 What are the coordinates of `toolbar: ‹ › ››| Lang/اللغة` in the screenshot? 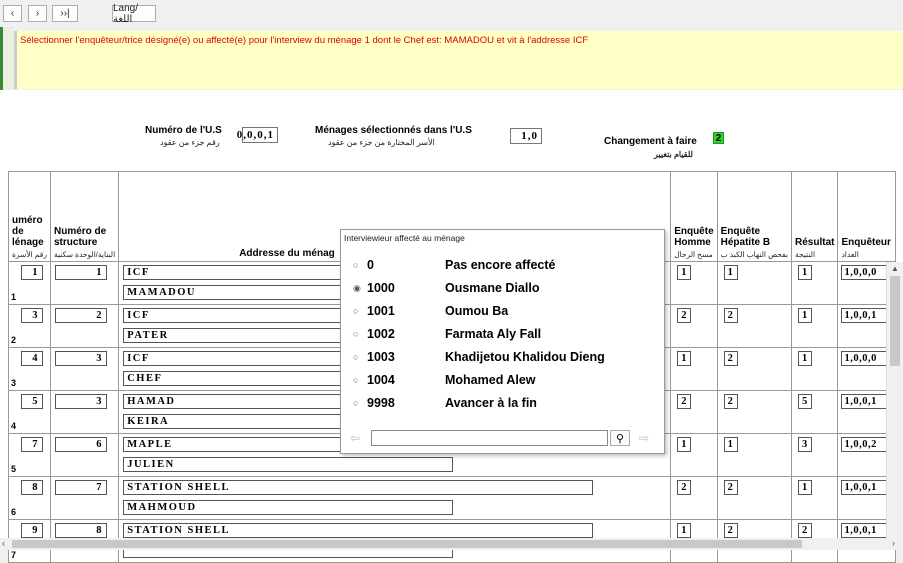 It's located at (451, 12).